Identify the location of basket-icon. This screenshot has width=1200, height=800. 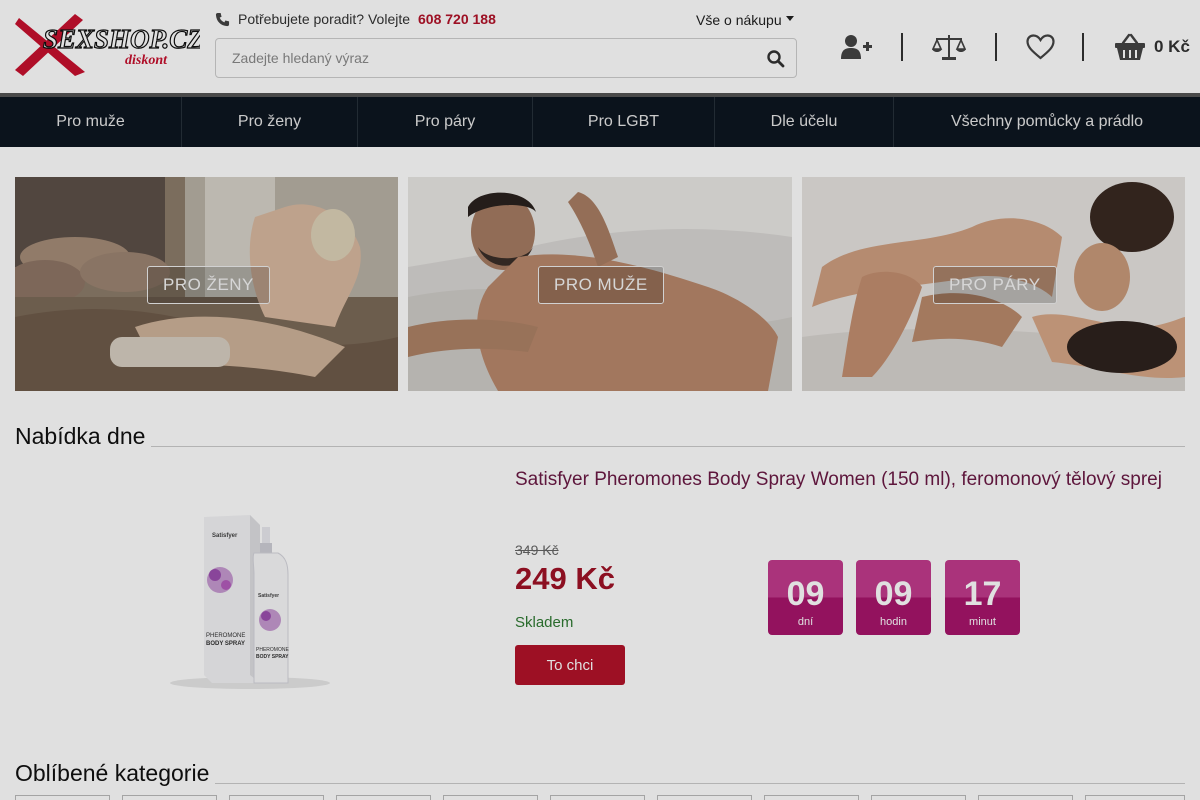
(1130, 46).